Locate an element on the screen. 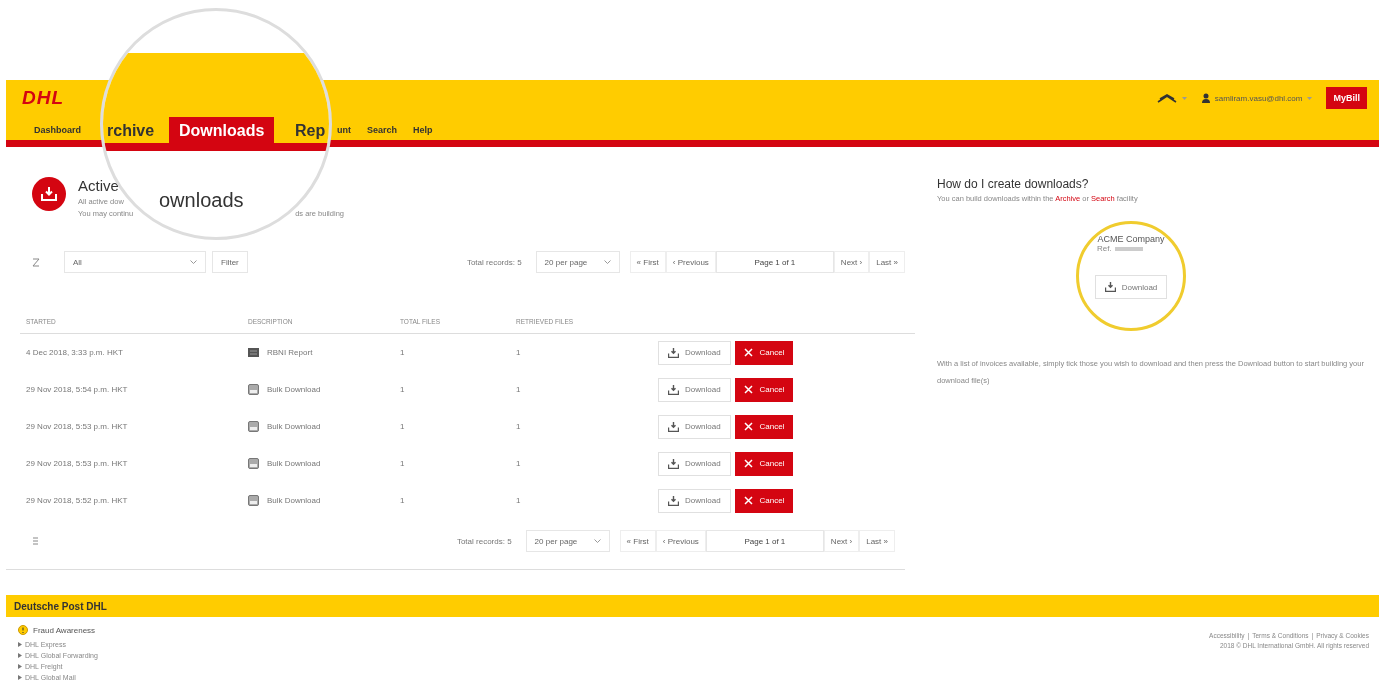  page-title: ownloads is located at coordinates (201, 200).